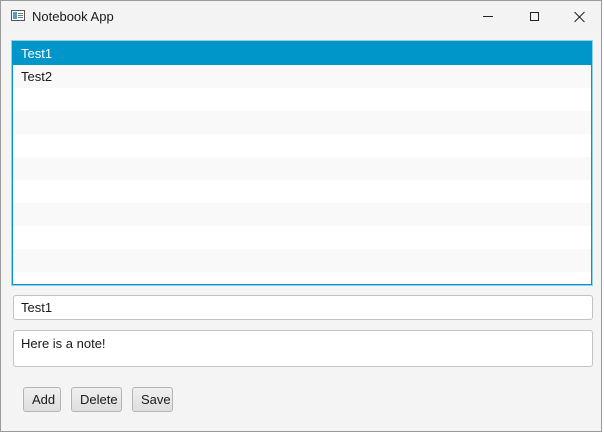 This screenshot has height=434, width=604. I want to click on notebook-icon, so click(18, 15).